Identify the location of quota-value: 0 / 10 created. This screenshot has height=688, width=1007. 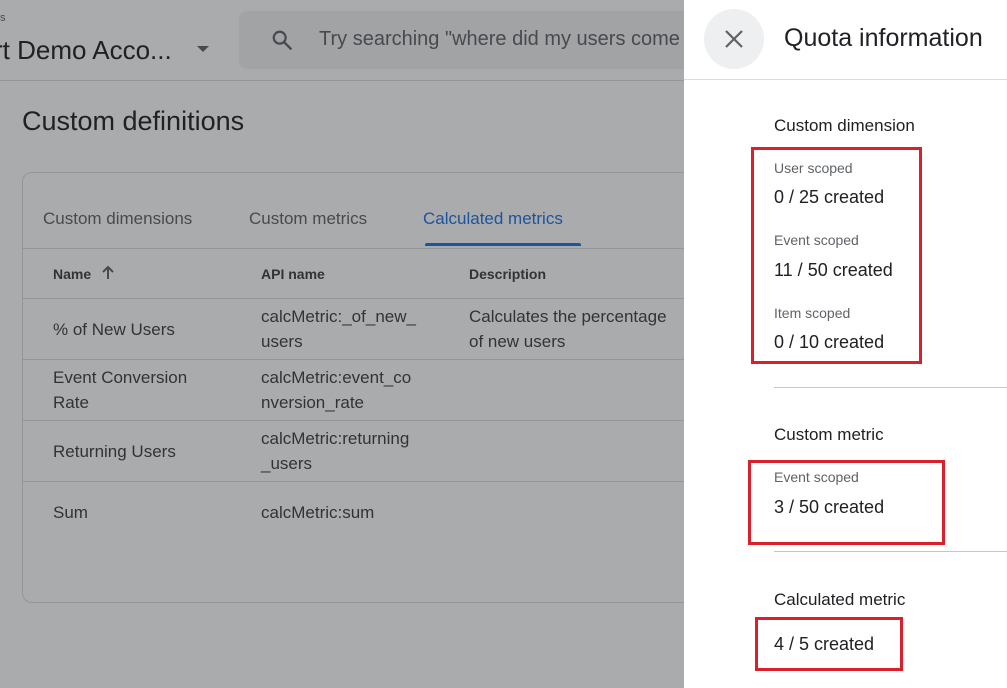
(829, 342).